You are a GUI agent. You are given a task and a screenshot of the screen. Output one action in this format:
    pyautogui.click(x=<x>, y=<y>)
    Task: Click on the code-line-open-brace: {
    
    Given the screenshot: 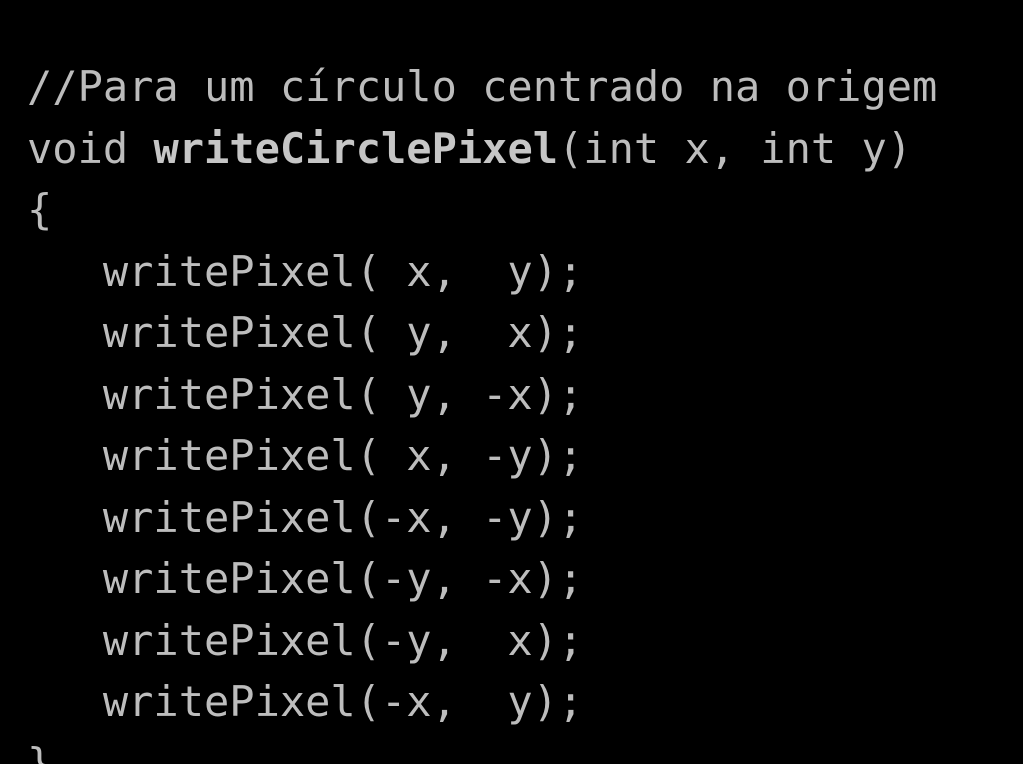 What is the action you would take?
    pyautogui.click(x=40, y=209)
    